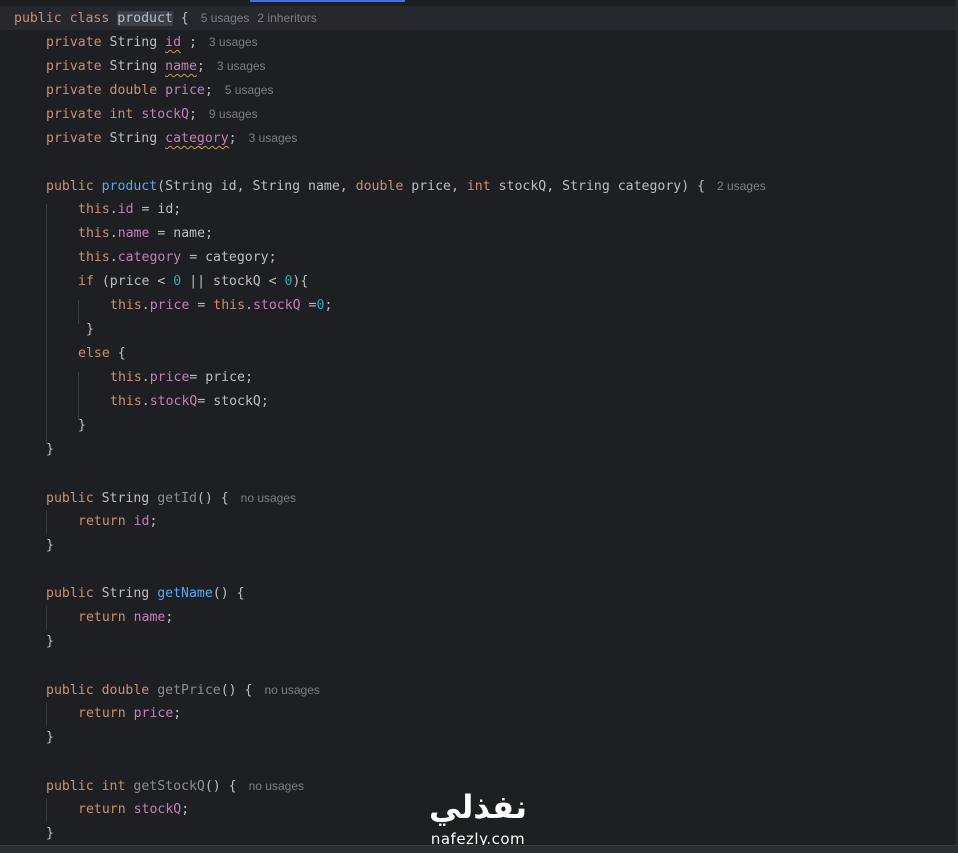 This screenshot has width=958, height=853. I want to click on keyword: if, so click(86, 281).